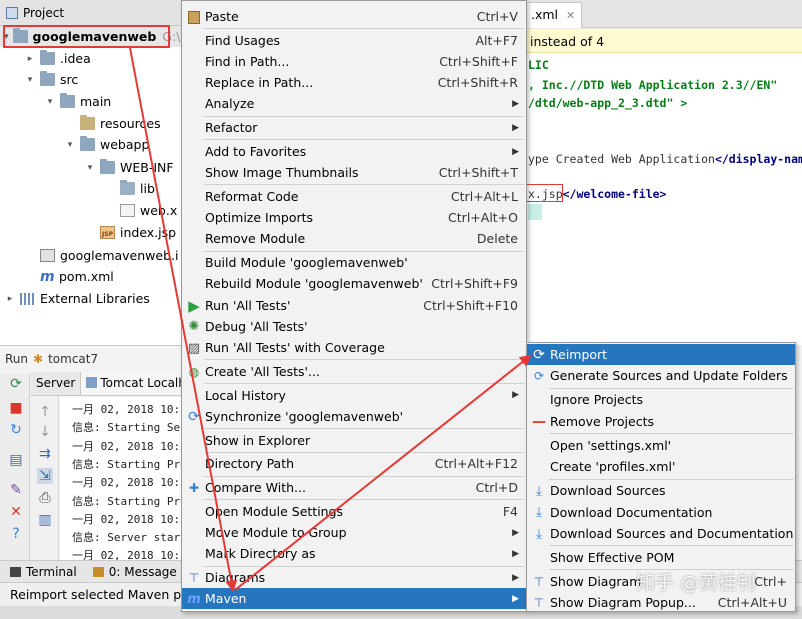 The width and height of the screenshot is (802, 619). What do you see at coordinates (354, 151) in the screenshot?
I see `menu-item-add-to-favorites: Add to Favorites ▶` at bounding box center [354, 151].